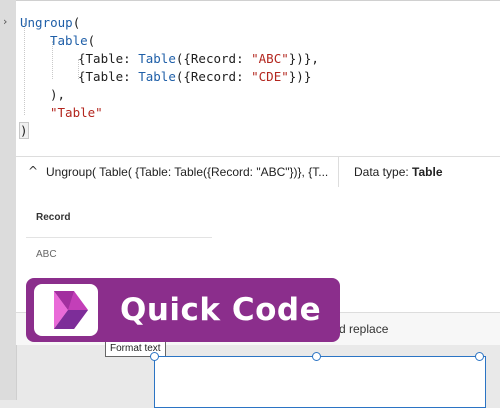 The width and height of the screenshot is (500, 408). I want to click on data-type-value: Table, so click(427, 172).